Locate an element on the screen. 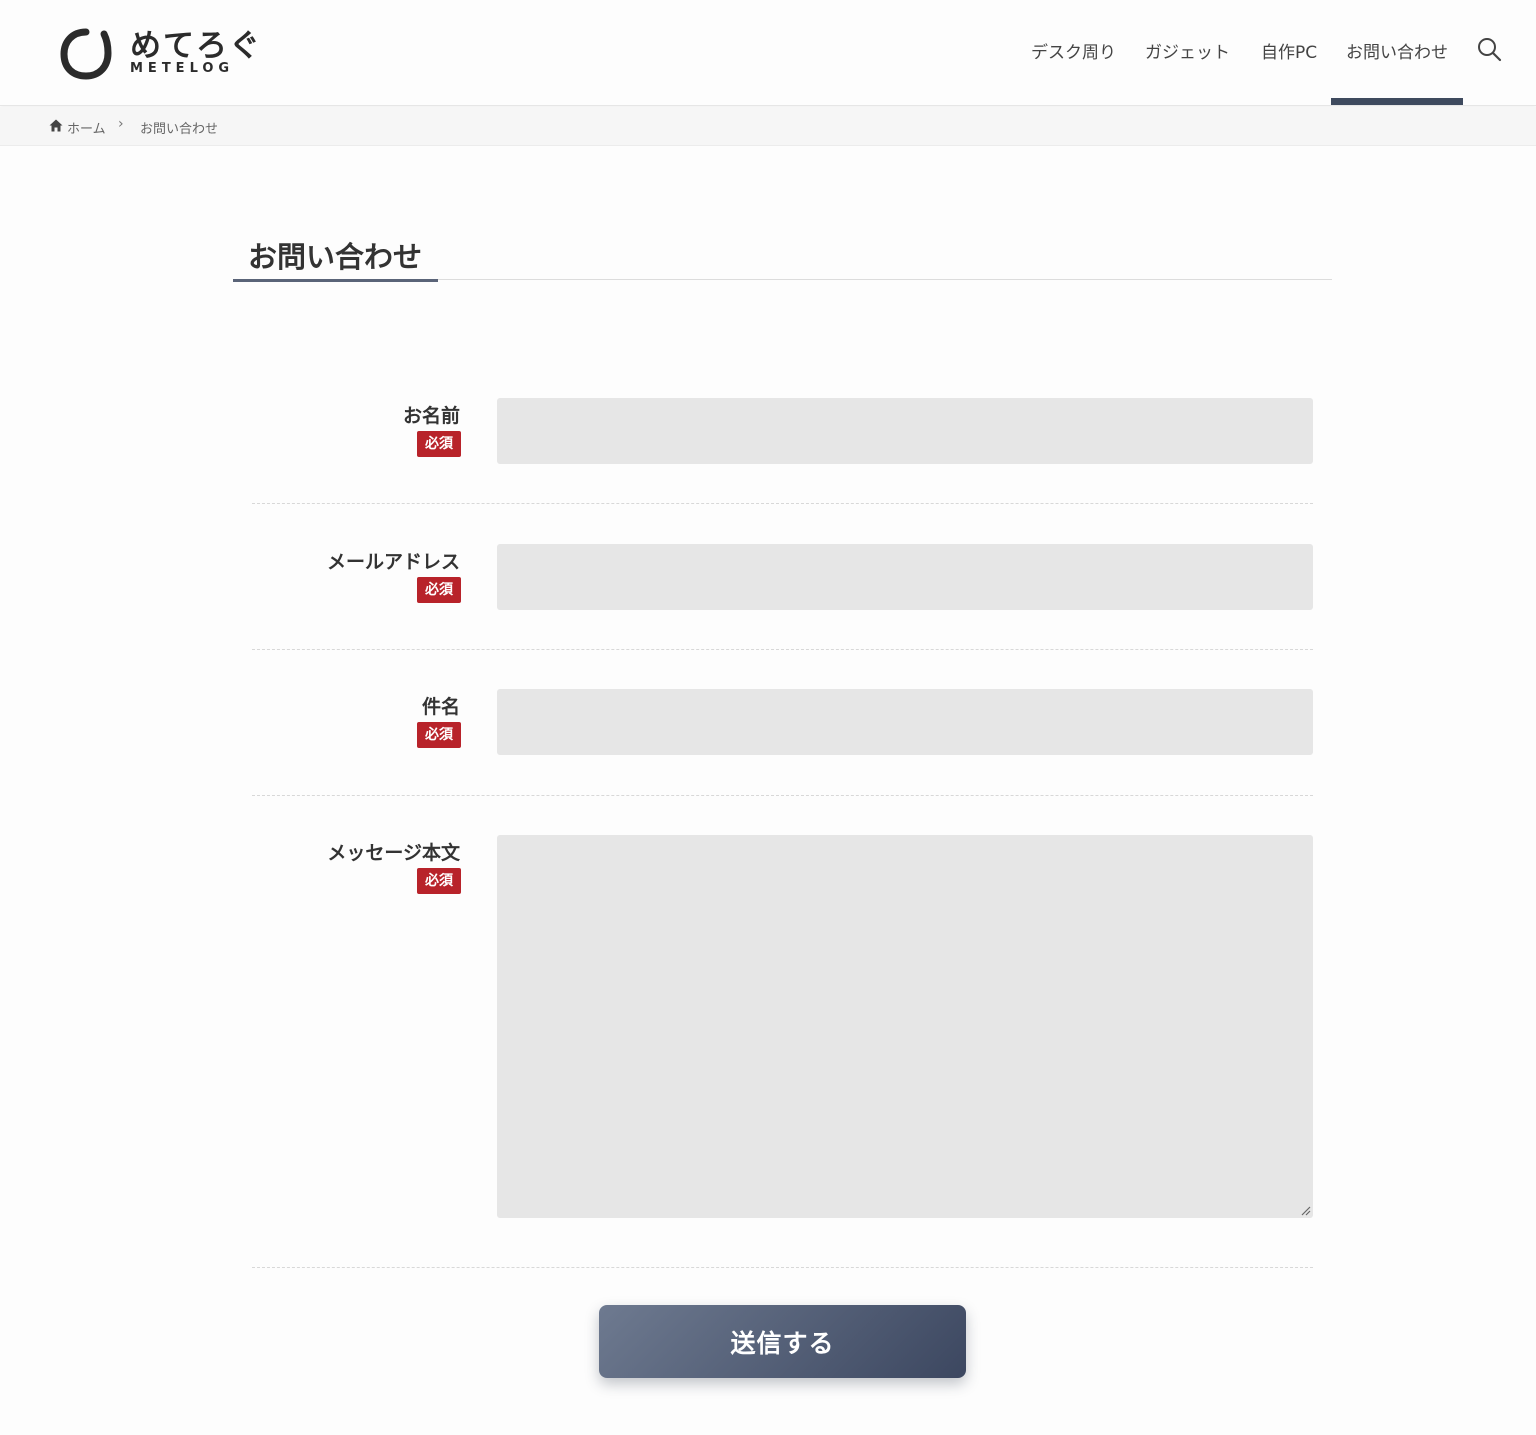 The width and height of the screenshot is (1536, 1435). nav-item-custom-pc: 自作PC is located at coordinates (1289, 50).